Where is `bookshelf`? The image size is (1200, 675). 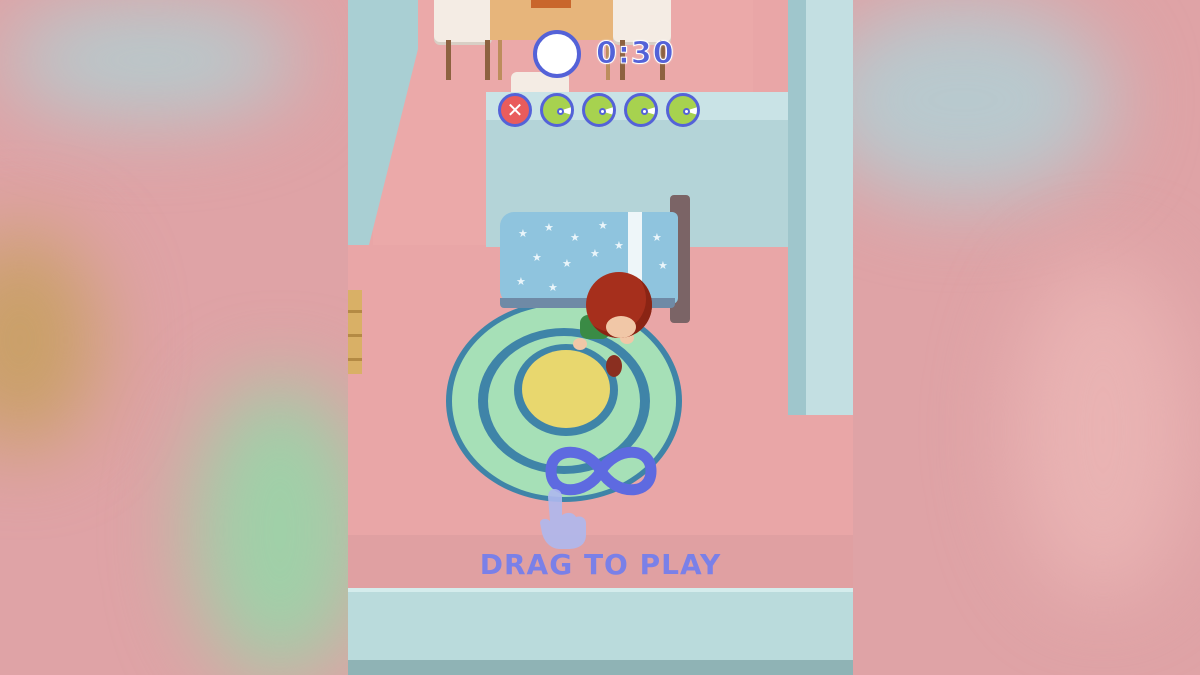 bookshelf is located at coordinates (355, 332).